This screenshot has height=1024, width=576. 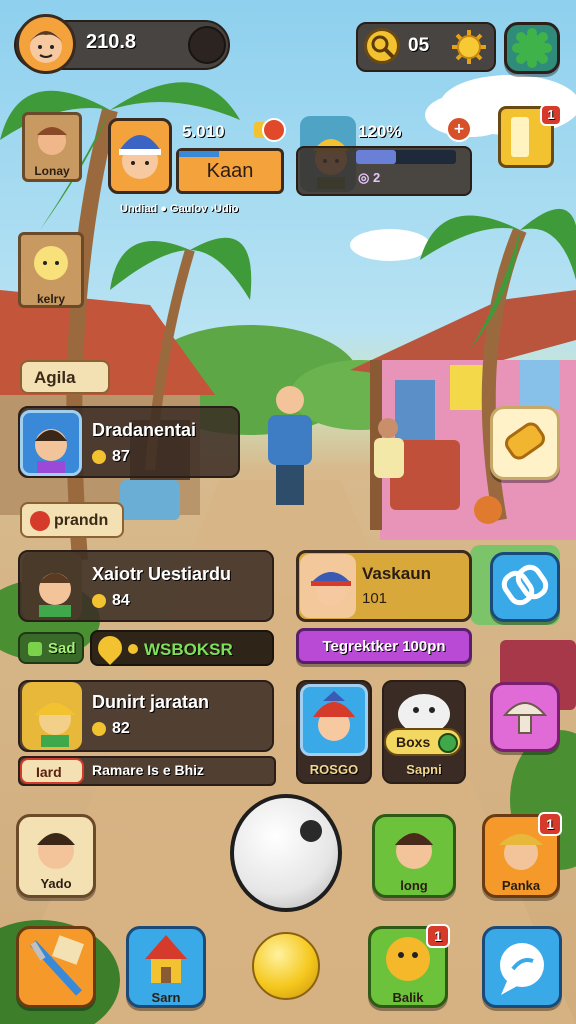 What do you see at coordinates (182, 648) in the screenshot?
I see `chip-wsboksr: WSBOKSR` at bounding box center [182, 648].